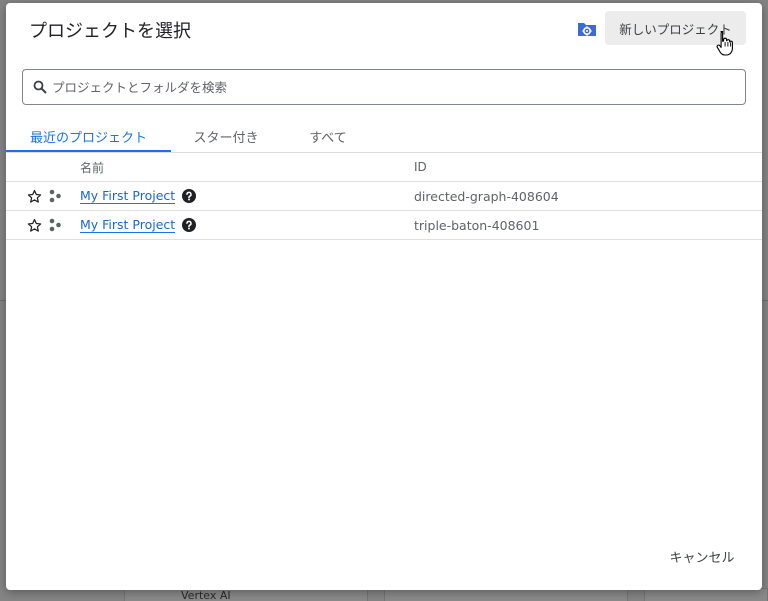 The height and width of the screenshot is (601, 768). Describe the element at coordinates (702, 556) in the screenshot. I see `cancel-button: キャンセル` at that location.